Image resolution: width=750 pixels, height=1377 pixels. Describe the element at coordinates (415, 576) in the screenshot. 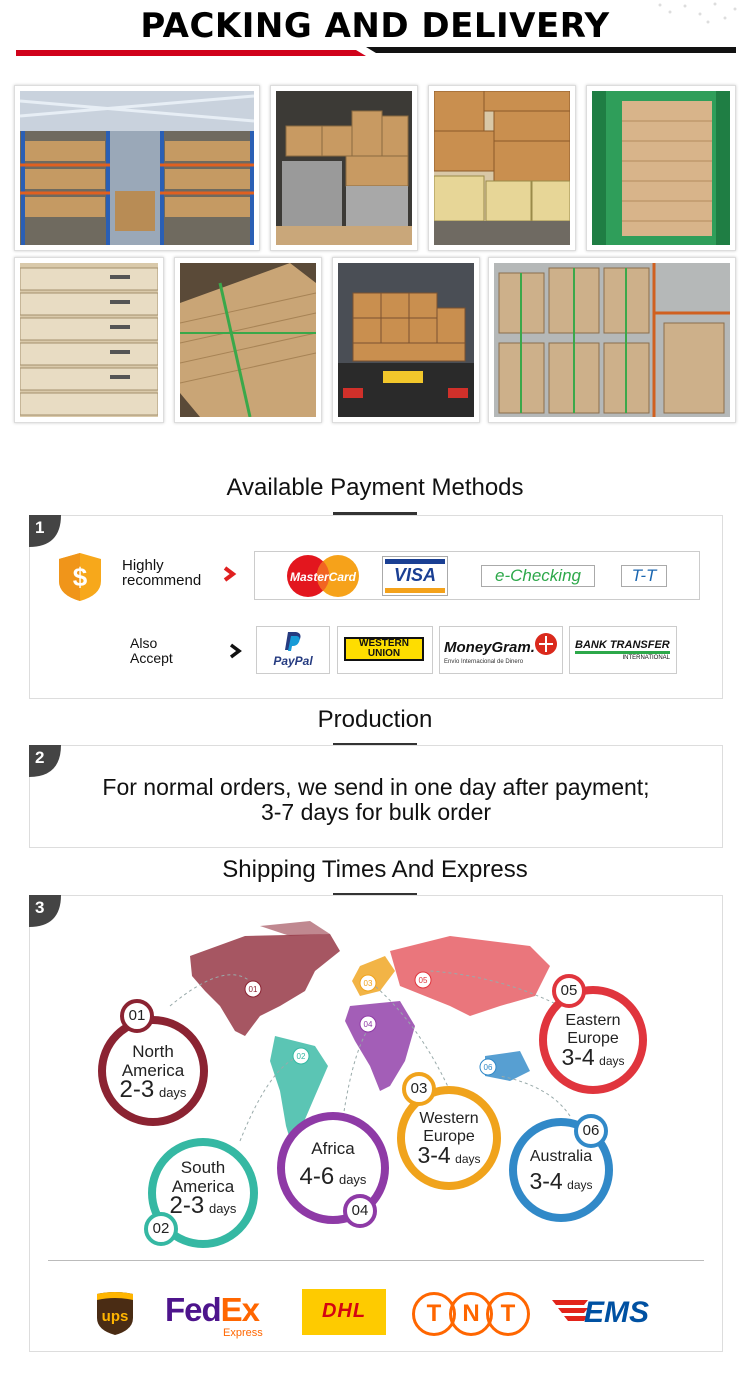

I see `visa-logo: VISA` at that location.